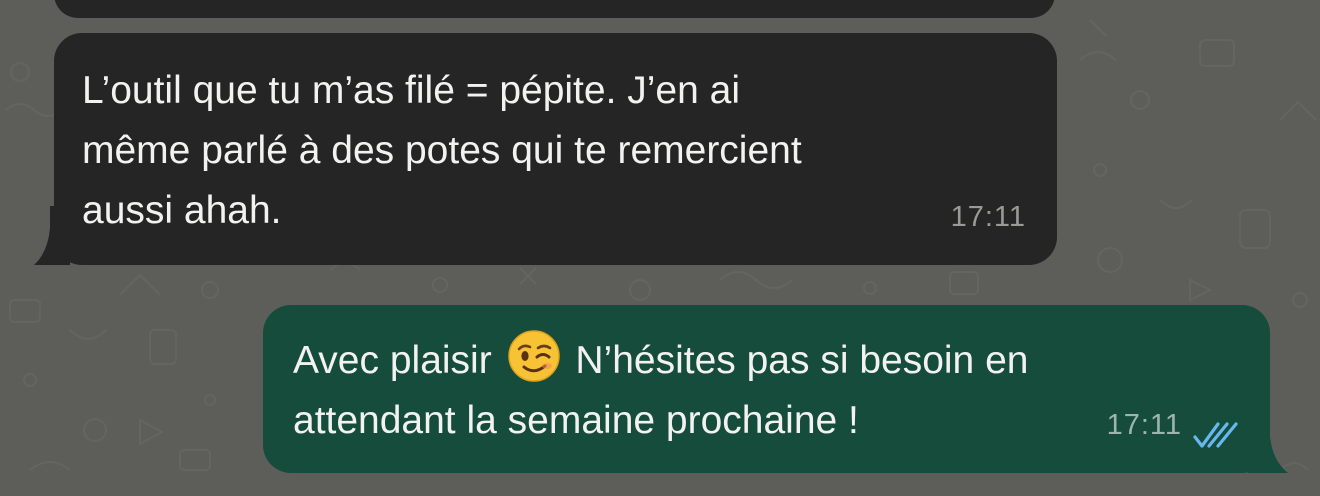 This screenshot has height=496, width=1320. Describe the element at coordinates (554, 9) in the screenshot. I see `previous-message-bubble` at that location.